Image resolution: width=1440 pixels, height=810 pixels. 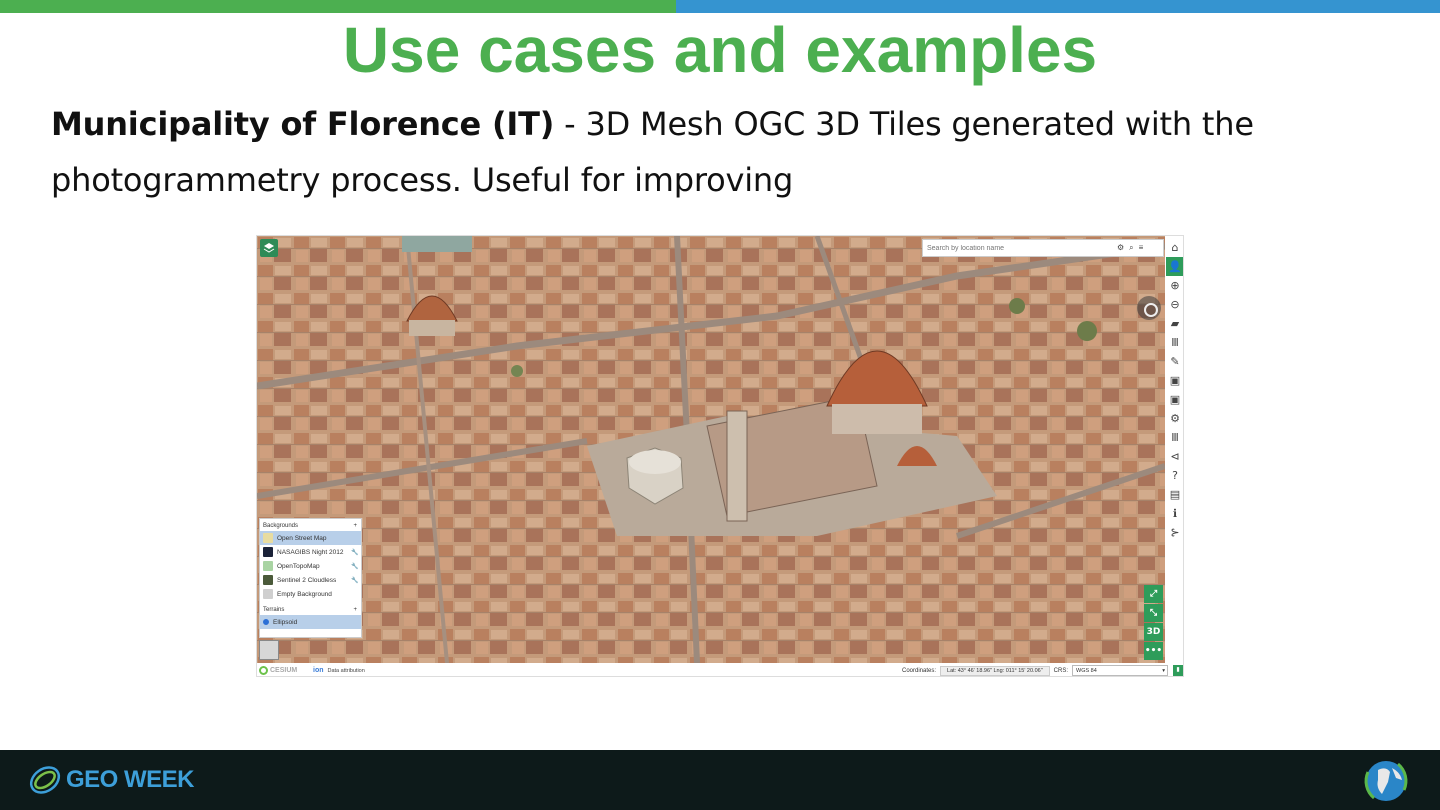 I want to click on map-controls: ⤢ ⤡ 3D •••, so click(x=1153, y=622).